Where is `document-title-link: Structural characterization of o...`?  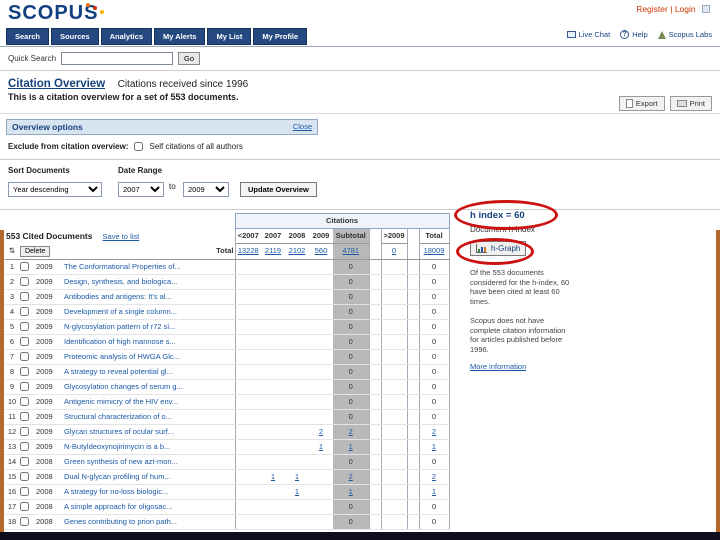
document-title-link: Structural characterization of o... is located at coordinates (149, 417).